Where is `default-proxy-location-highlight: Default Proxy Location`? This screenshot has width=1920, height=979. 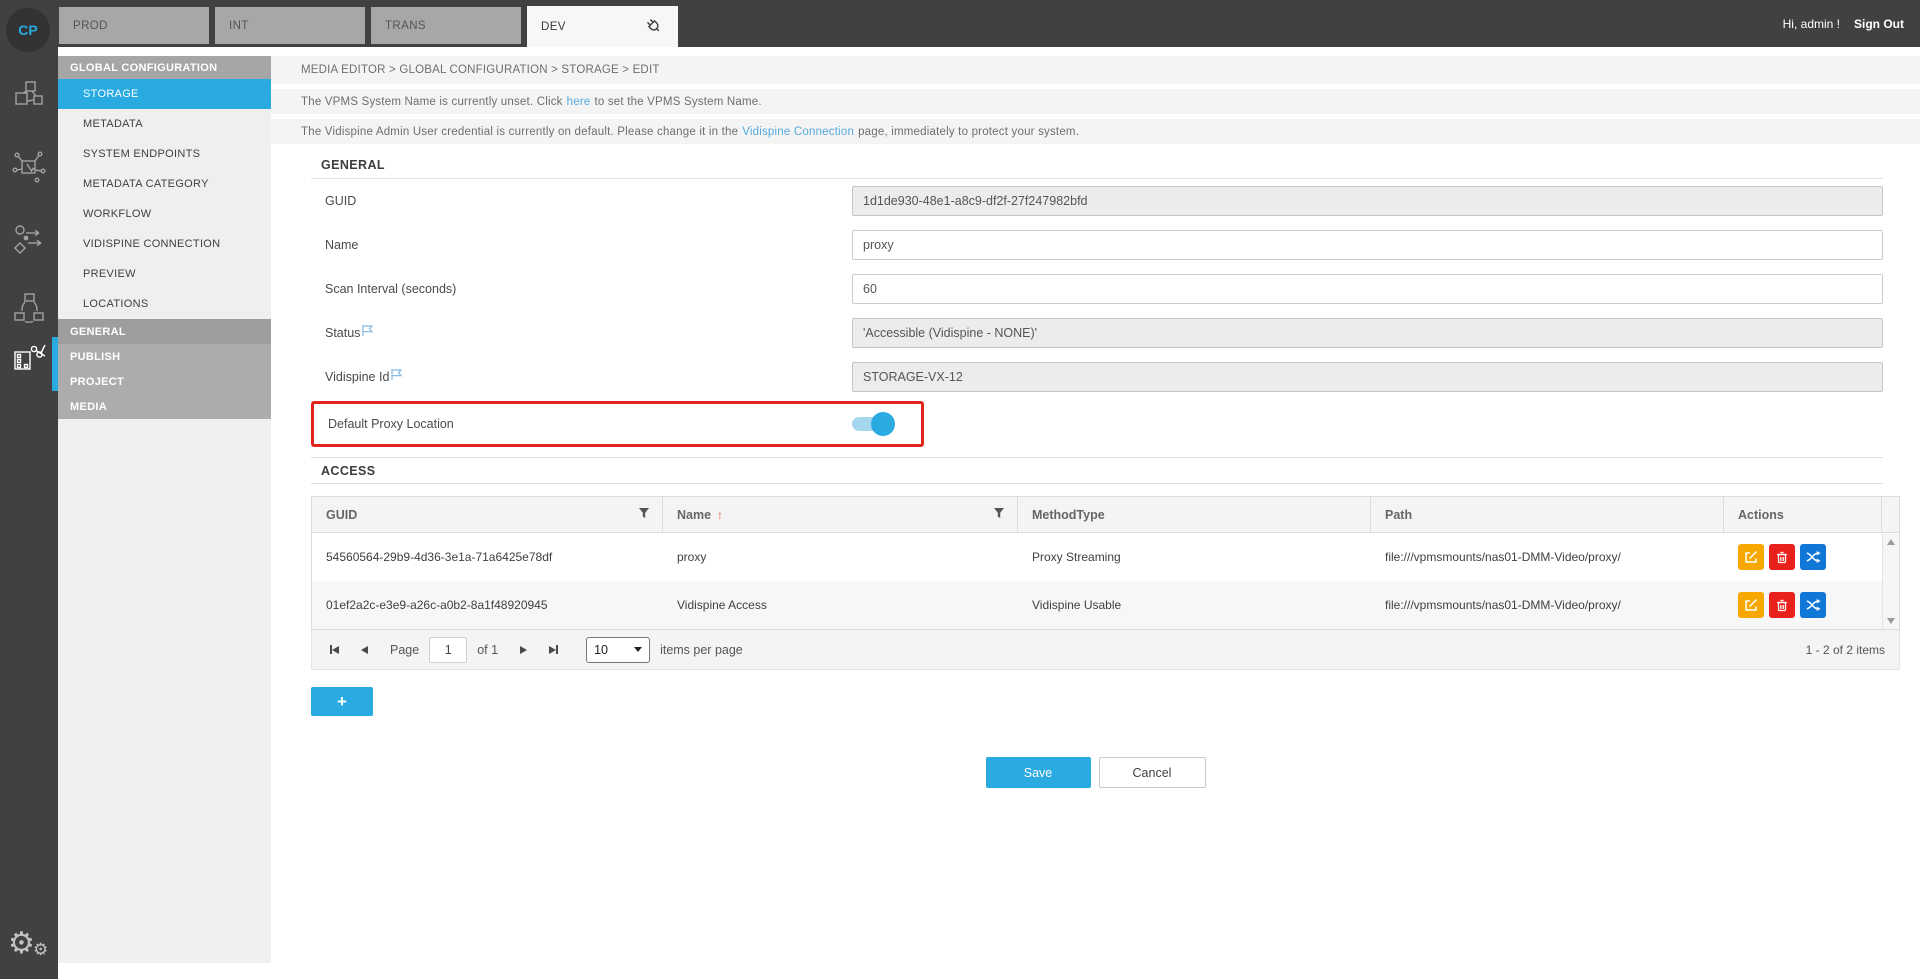
default-proxy-location-highlight: Default Proxy Location is located at coordinates (617, 424).